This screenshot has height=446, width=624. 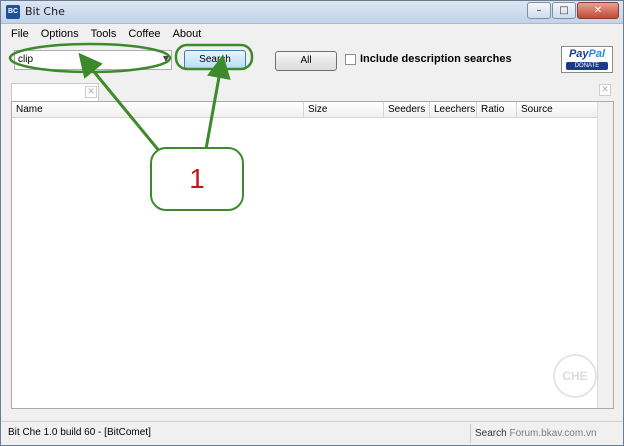 What do you see at coordinates (104, 34) in the screenshot?
I see `menu-tools: Tools` at bounding box center [104, 34].